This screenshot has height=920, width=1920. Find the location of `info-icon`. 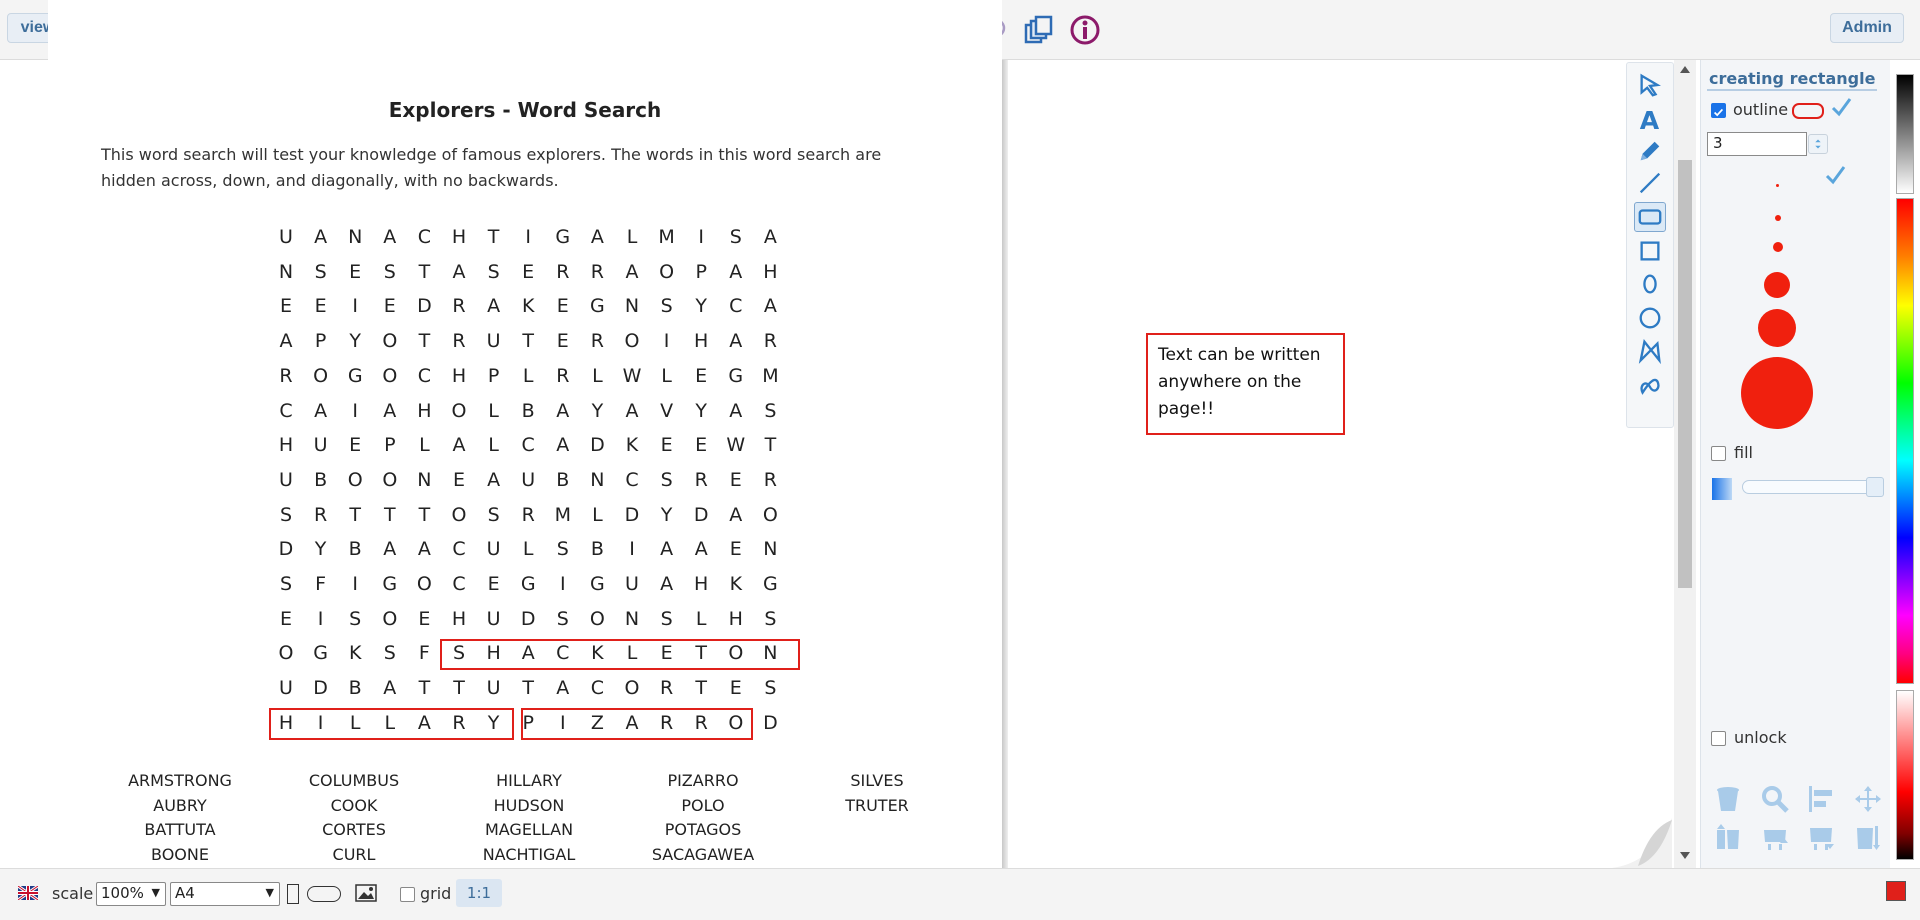

info-icon is located at coordinates (1085, 30).